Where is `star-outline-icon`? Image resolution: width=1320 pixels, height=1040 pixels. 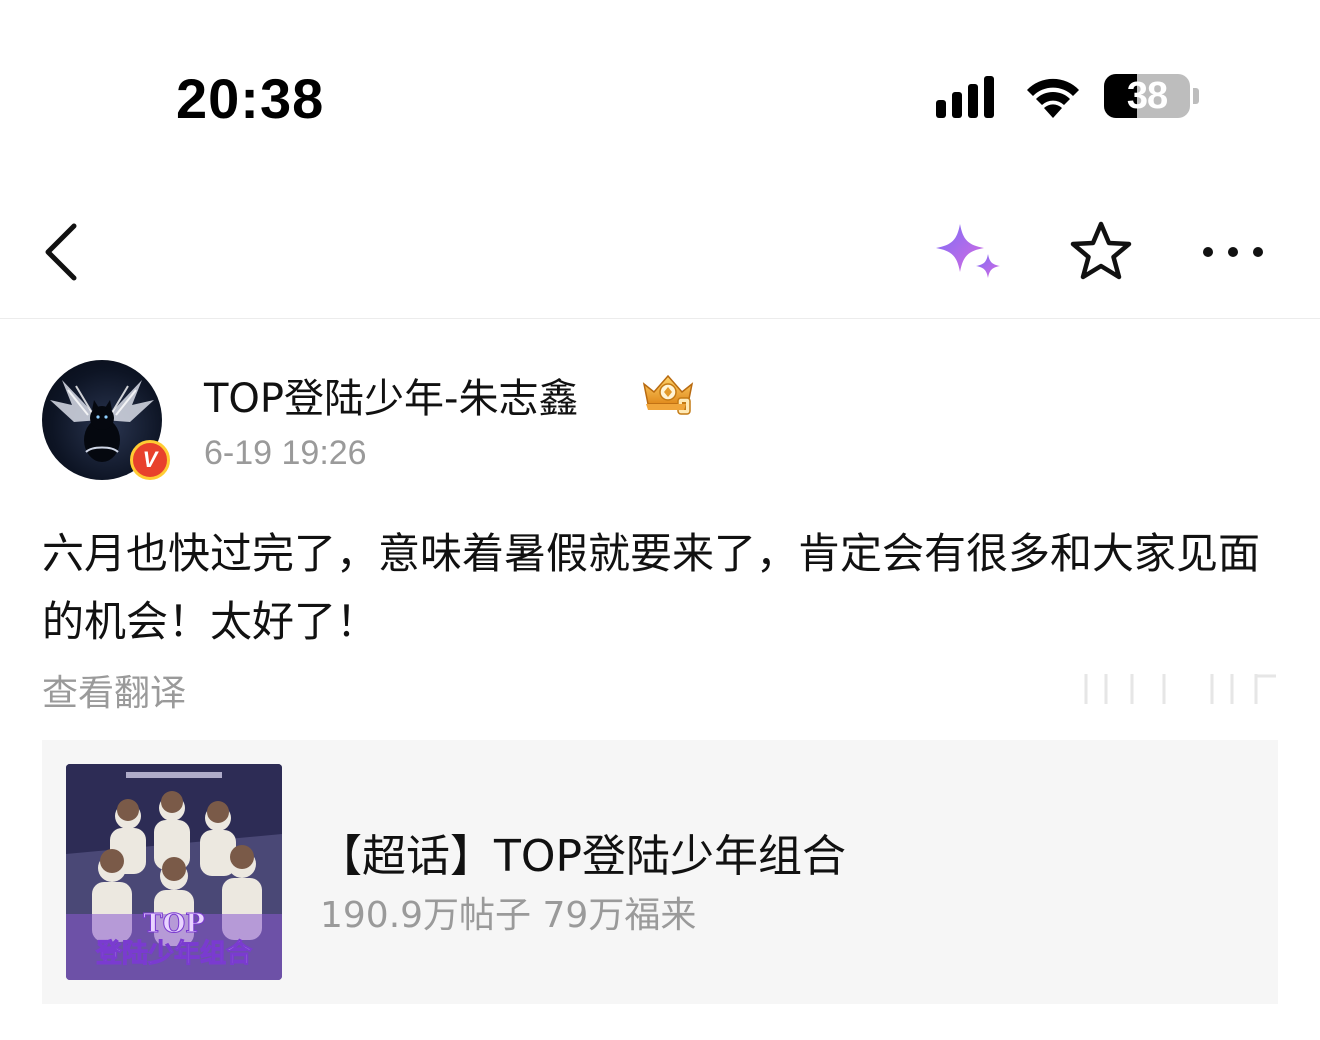 star-outline-icon is located at coordinates (1101, 250).